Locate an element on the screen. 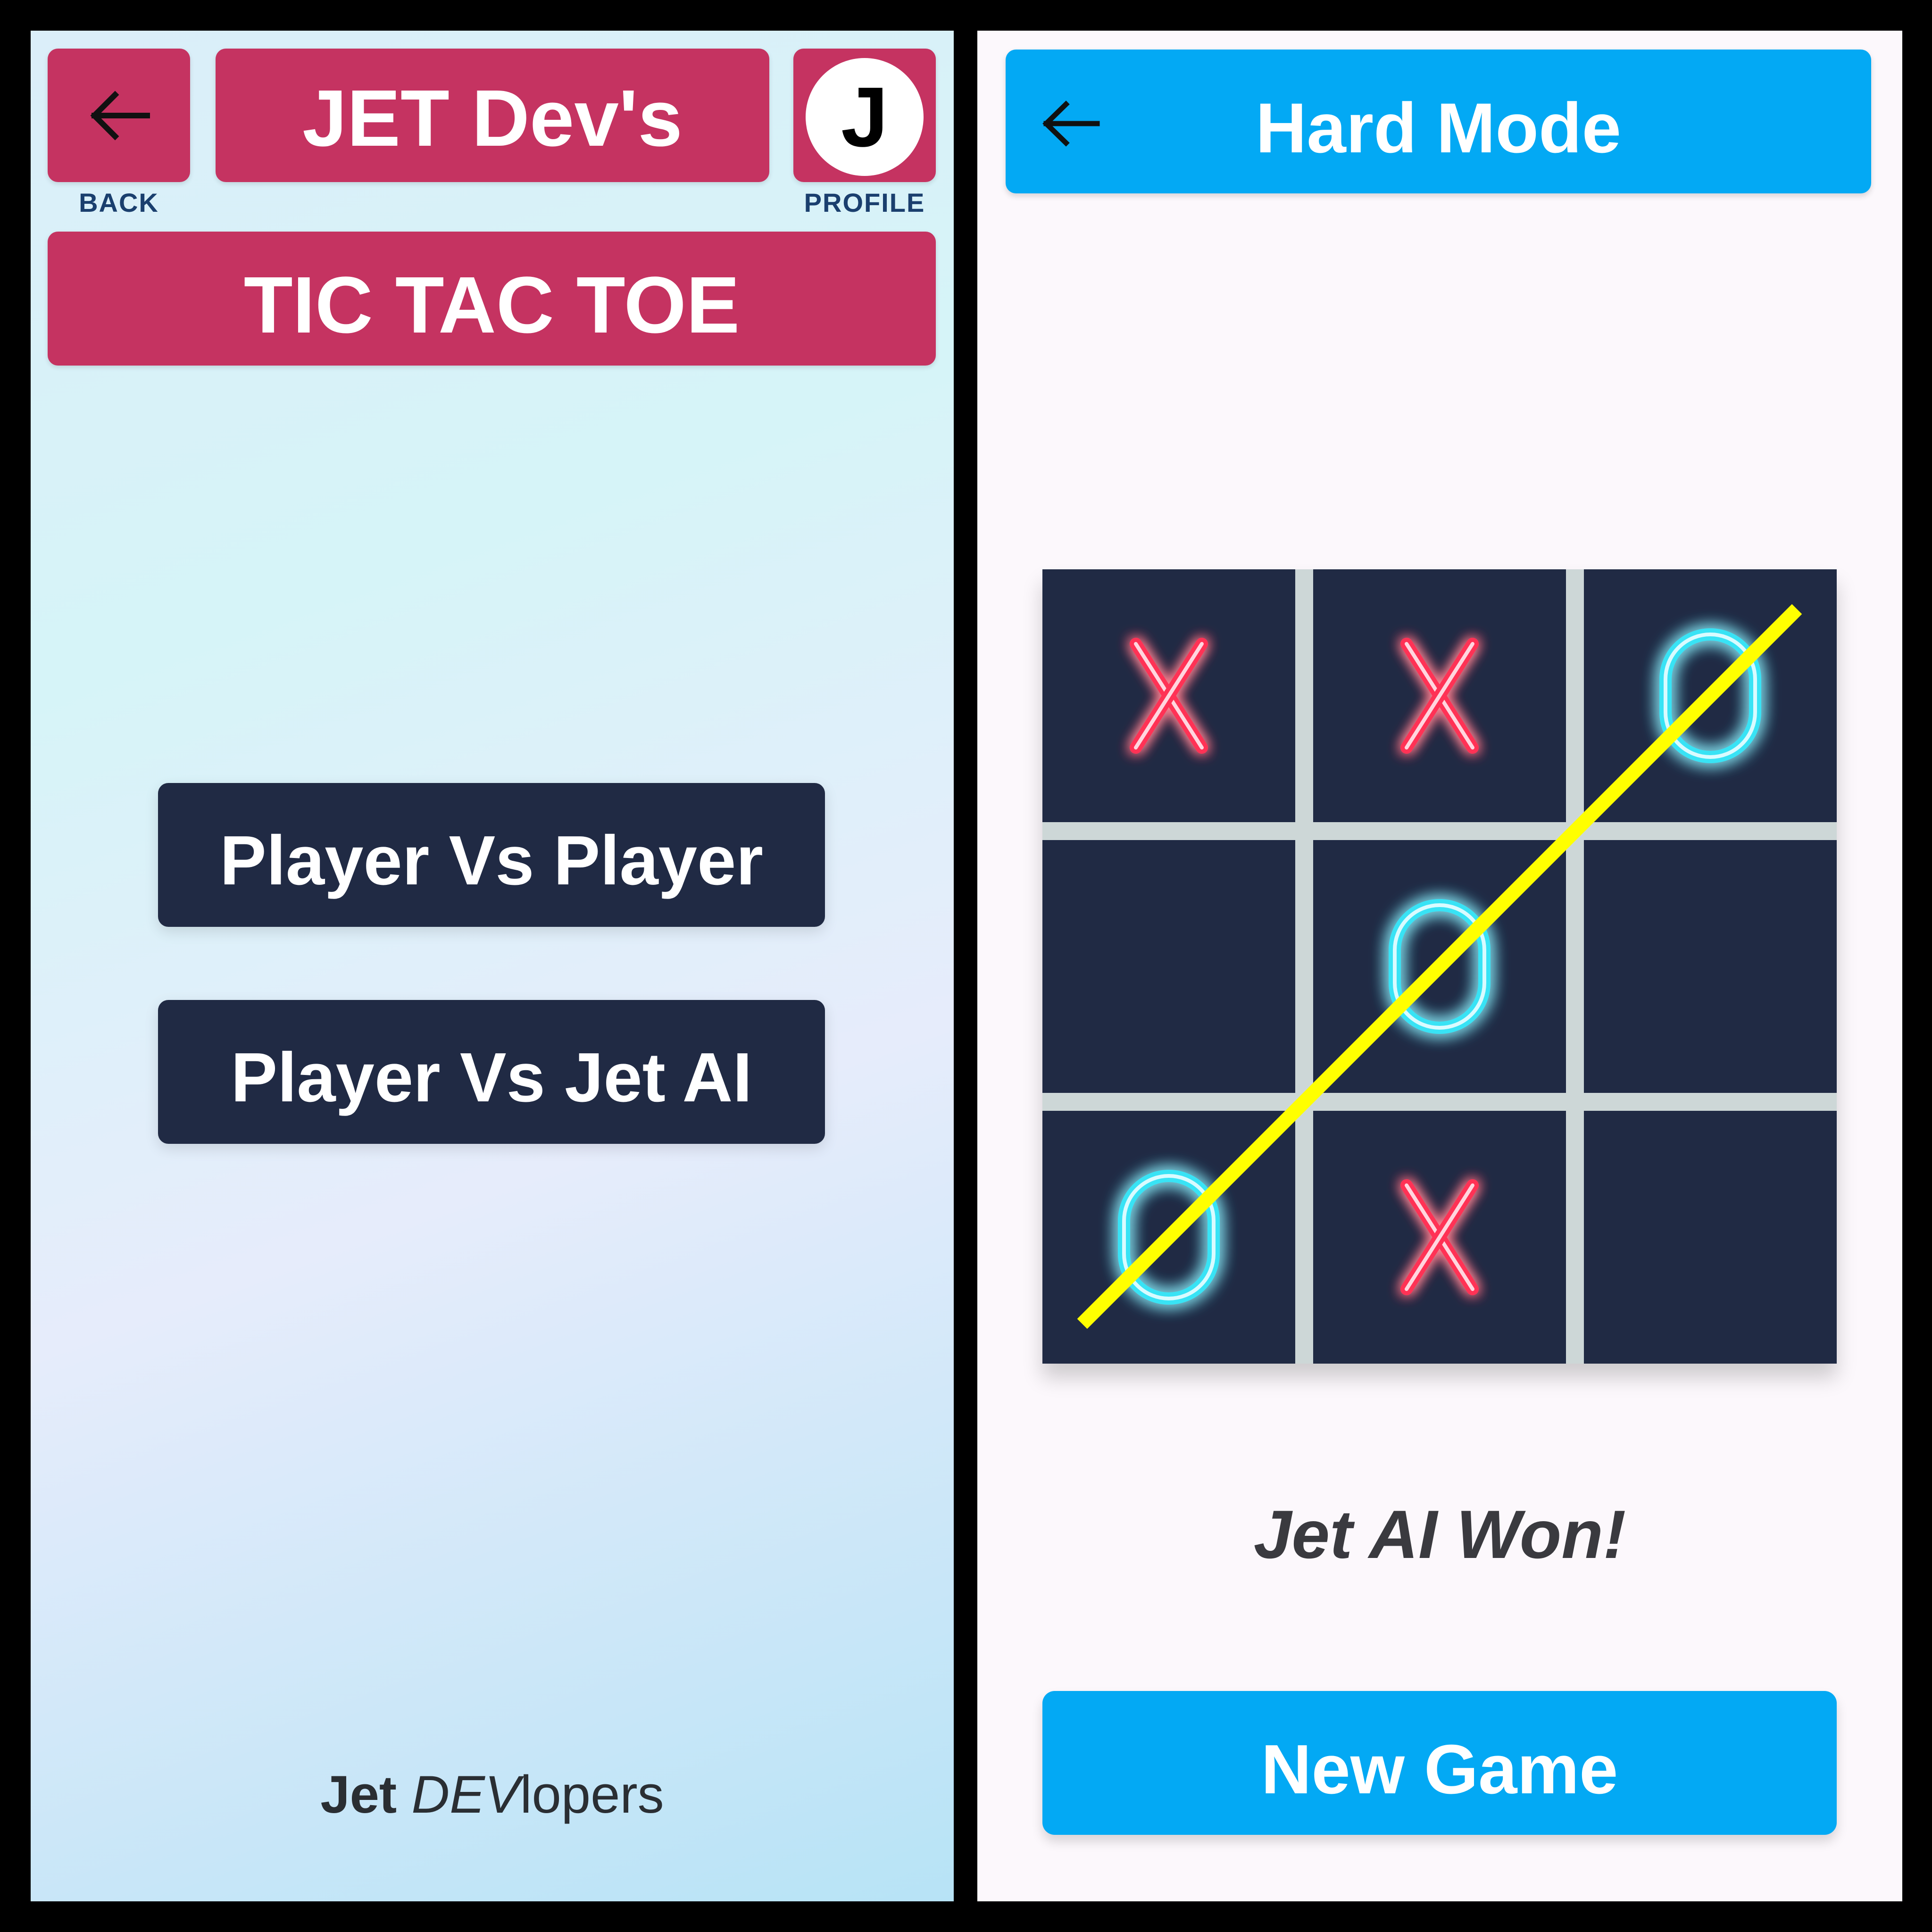 The width and height of the screenshot is (1932, 1932). winning-line is located at coordinates (1439, 967).